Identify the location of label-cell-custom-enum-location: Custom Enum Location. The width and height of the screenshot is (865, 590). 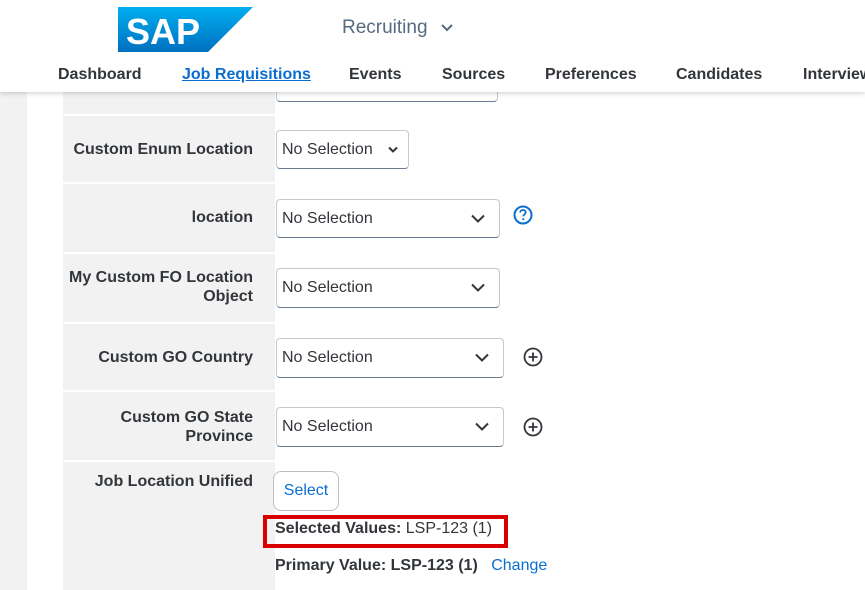
(169, 149).